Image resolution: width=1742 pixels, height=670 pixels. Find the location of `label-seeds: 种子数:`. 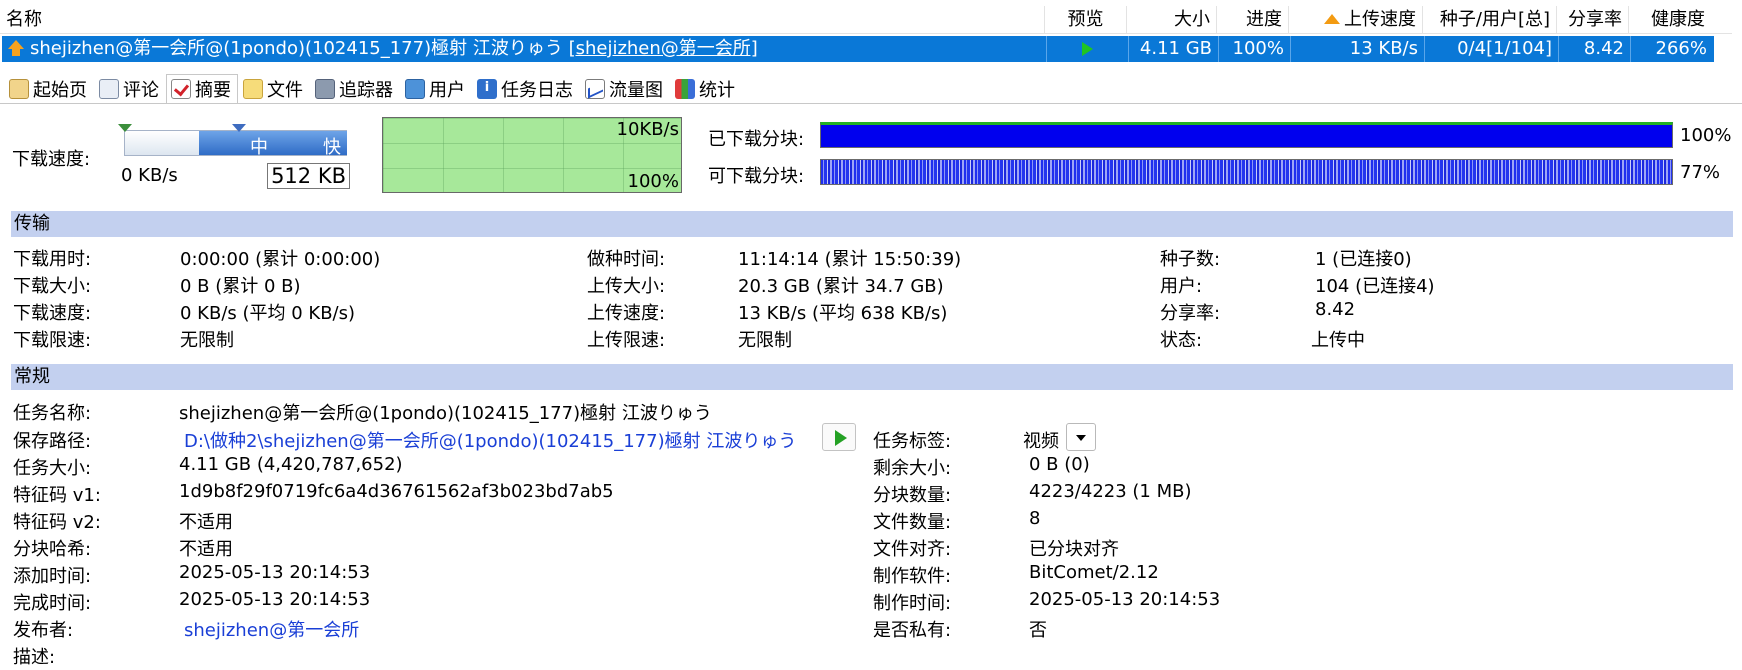

label-seeds: 种子数: is located at coordinates (1190, 259).